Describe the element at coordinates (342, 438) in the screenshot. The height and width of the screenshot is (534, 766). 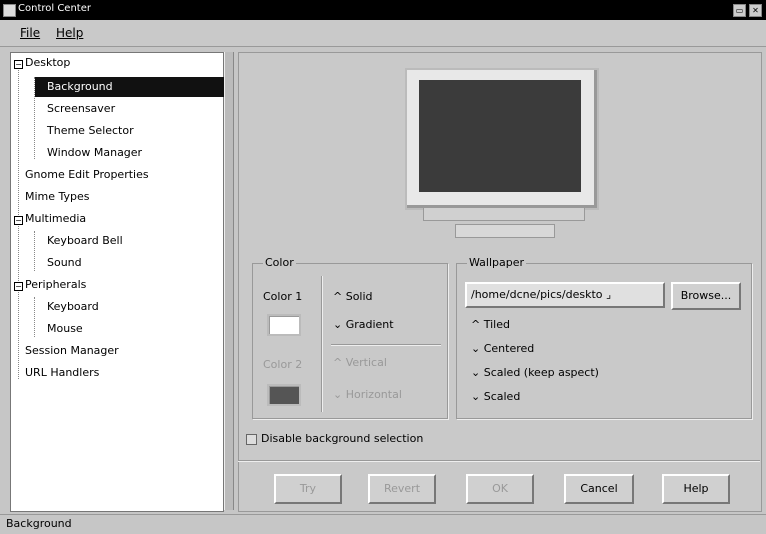
I see `disable-background-label: Disable background selection` at that location.